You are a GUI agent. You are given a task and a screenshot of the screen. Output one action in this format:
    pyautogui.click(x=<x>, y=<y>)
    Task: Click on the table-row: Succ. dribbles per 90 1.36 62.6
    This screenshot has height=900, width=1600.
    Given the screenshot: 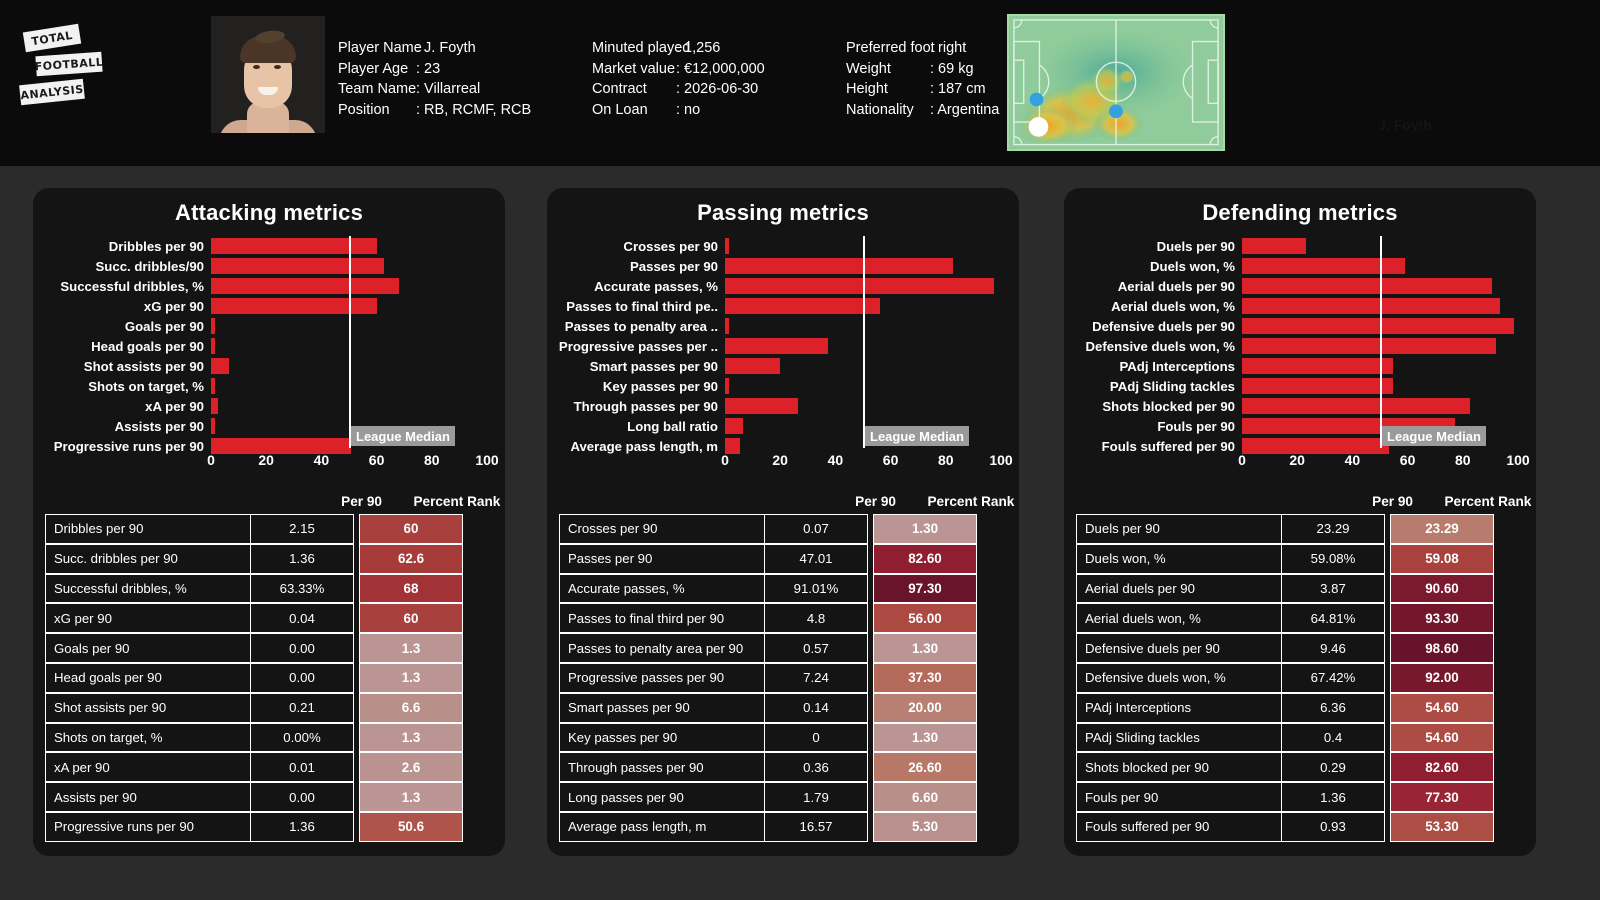 What is the action you would take?
    pyautogui.click(x=269, y=558)
    